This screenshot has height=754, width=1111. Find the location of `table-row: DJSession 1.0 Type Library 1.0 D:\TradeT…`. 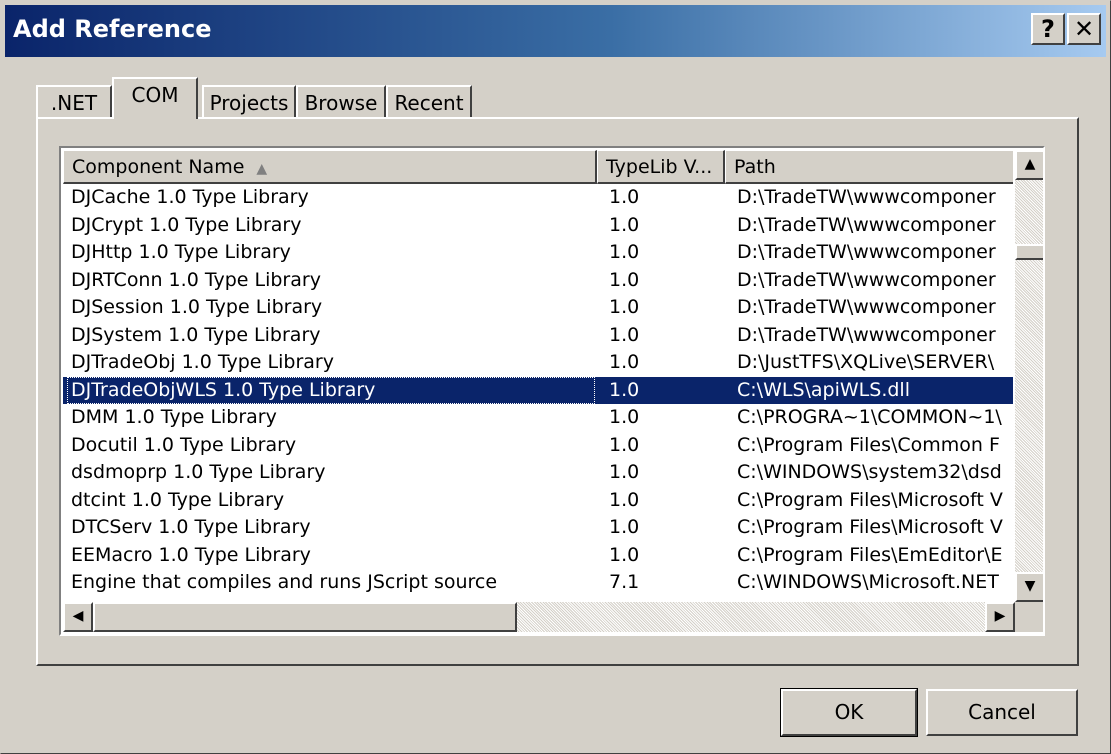

table-row: DJSession 1.0 Type Library 1.0 D:\TradeT… is located at coordinates (538, 308).